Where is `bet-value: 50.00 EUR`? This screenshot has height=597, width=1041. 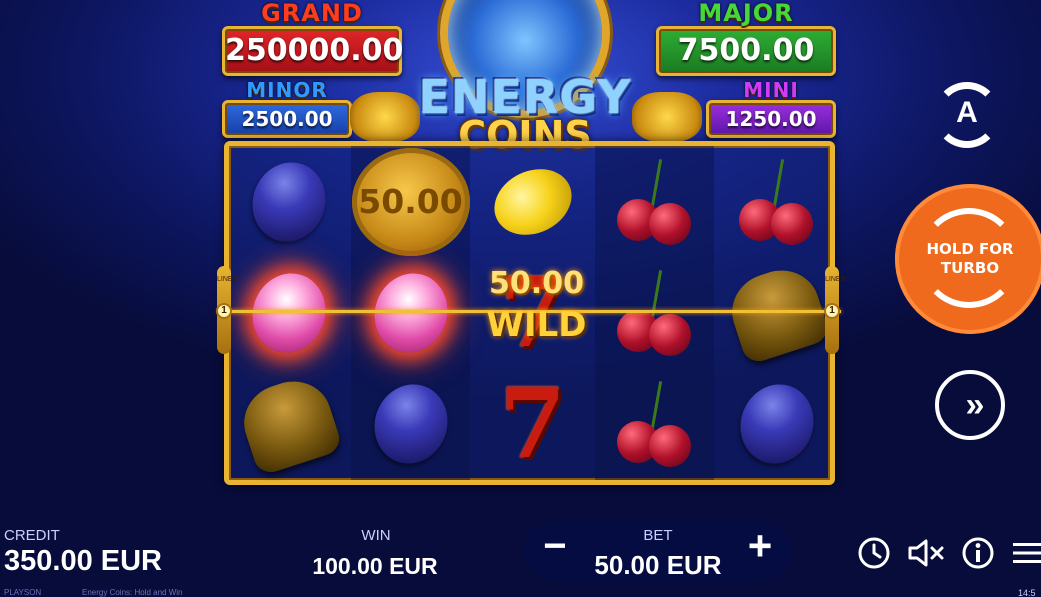 bet-value: 50.00 EUR is located at coordinates (658, 565).